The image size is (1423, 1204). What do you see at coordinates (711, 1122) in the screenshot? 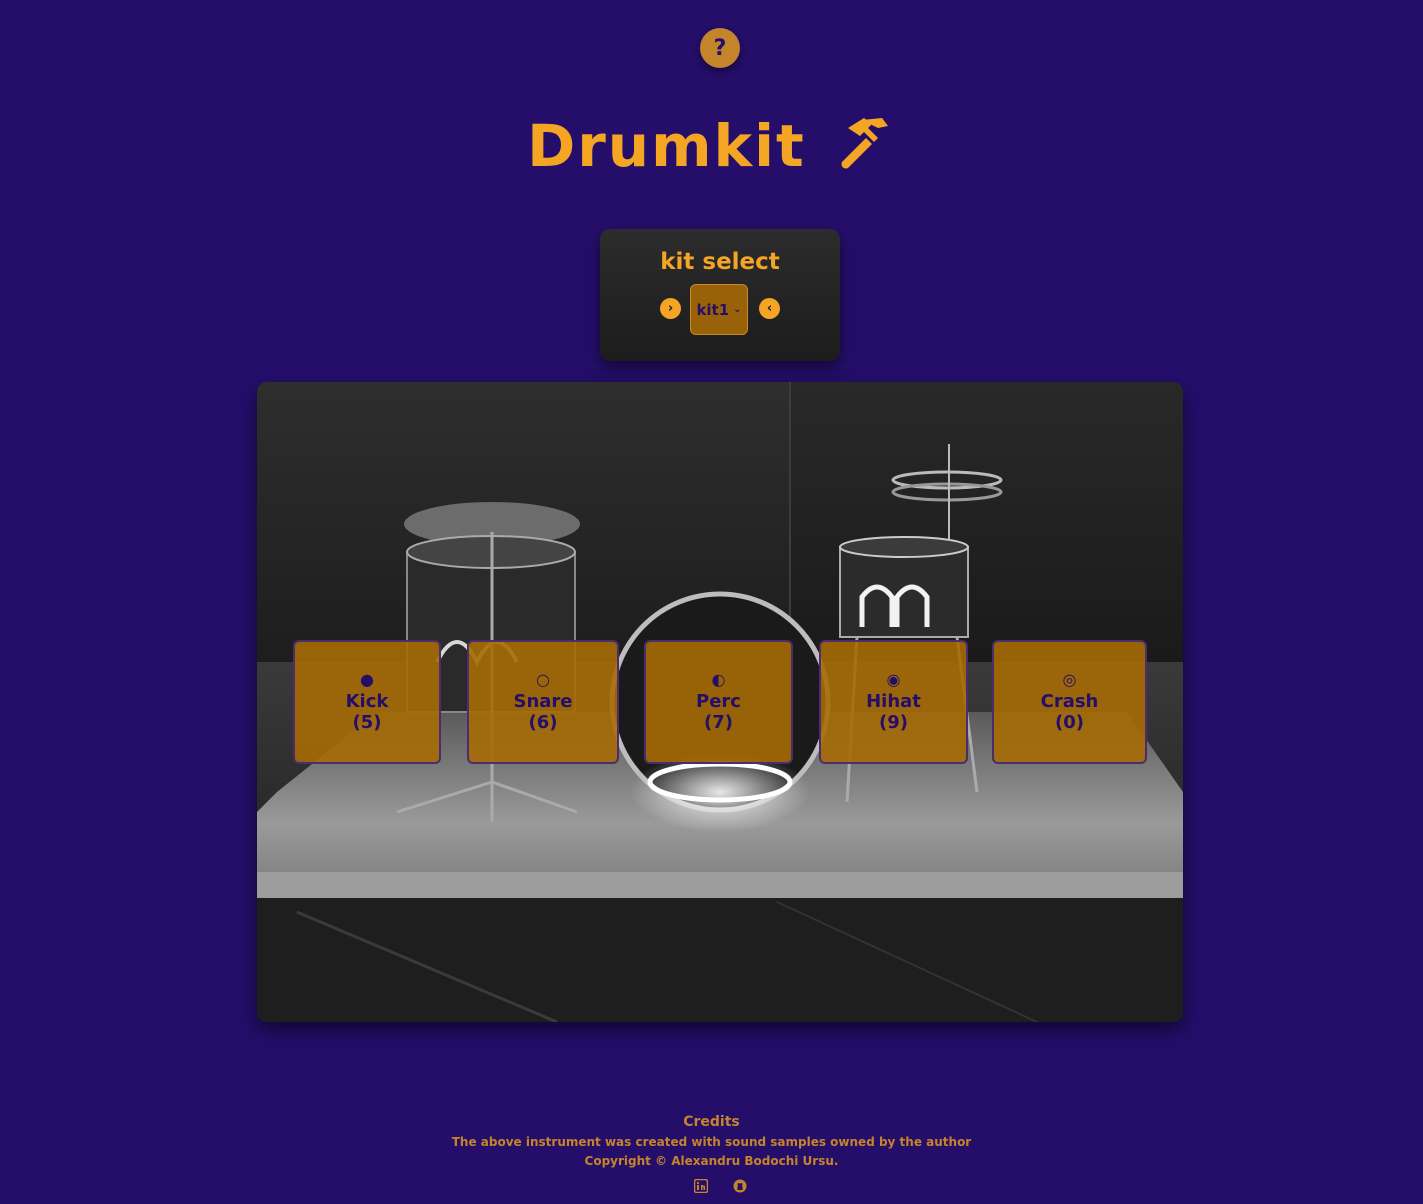
I see `credits-title: Credits` at bounding box center [711, 1122].